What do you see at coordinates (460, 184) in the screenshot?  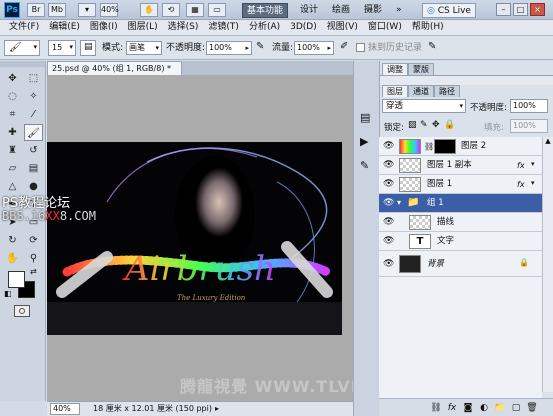 I see `layer-row-layer-1: 👁 图层 1 fx ▾` at bounding box center [460, 184].